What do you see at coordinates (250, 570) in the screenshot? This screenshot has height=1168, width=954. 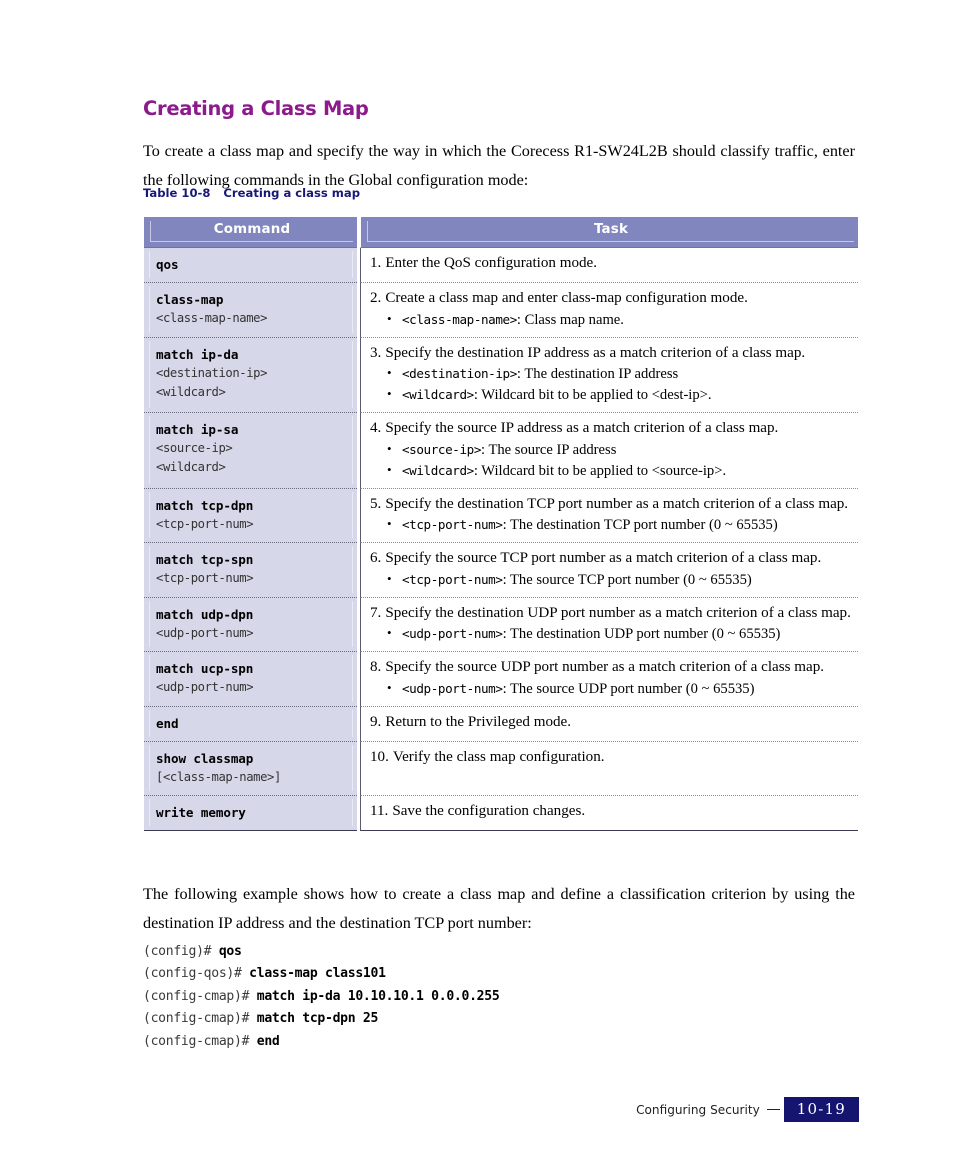 I see `command-cell: match tcp-spn <tcp-port-num>` at bounding box center [250, 570].